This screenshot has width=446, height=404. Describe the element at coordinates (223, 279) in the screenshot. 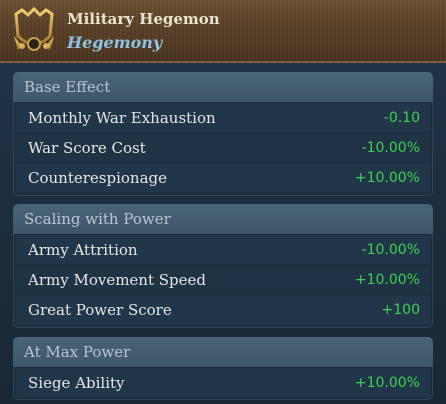

I see `modifier-row: Army Movement Speed +10.00%` at that location.